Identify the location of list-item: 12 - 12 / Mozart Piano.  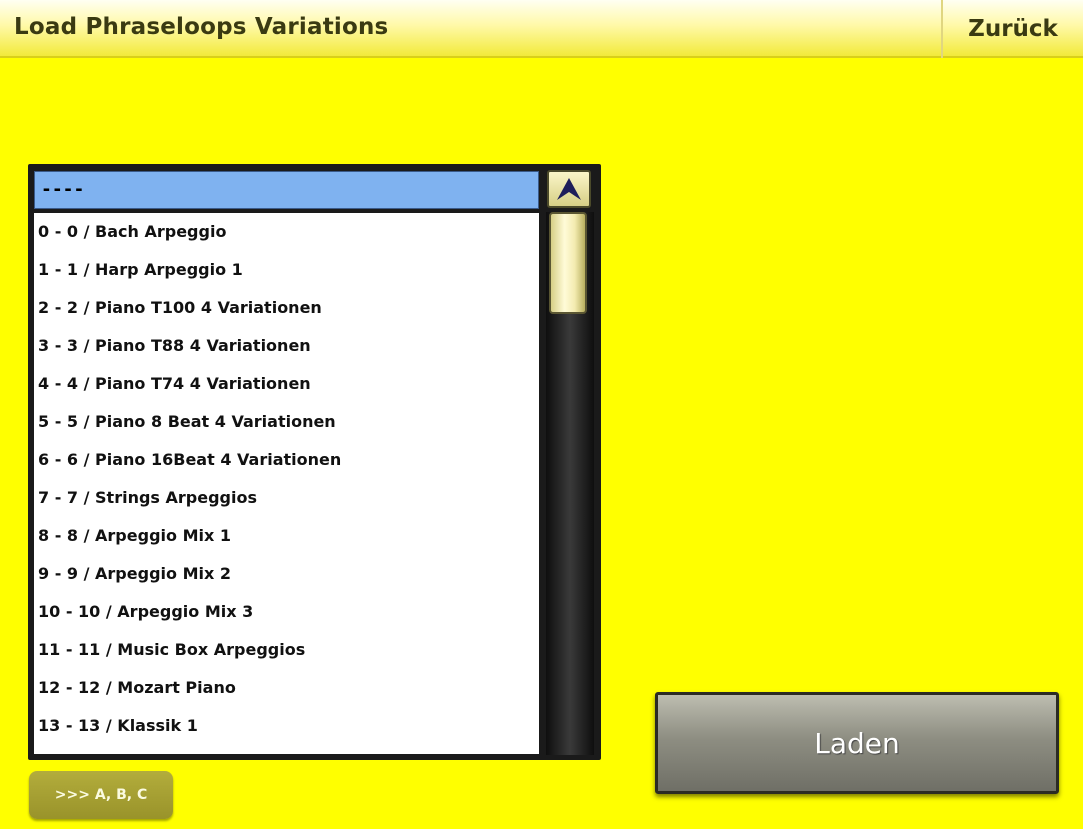
(286, 688).